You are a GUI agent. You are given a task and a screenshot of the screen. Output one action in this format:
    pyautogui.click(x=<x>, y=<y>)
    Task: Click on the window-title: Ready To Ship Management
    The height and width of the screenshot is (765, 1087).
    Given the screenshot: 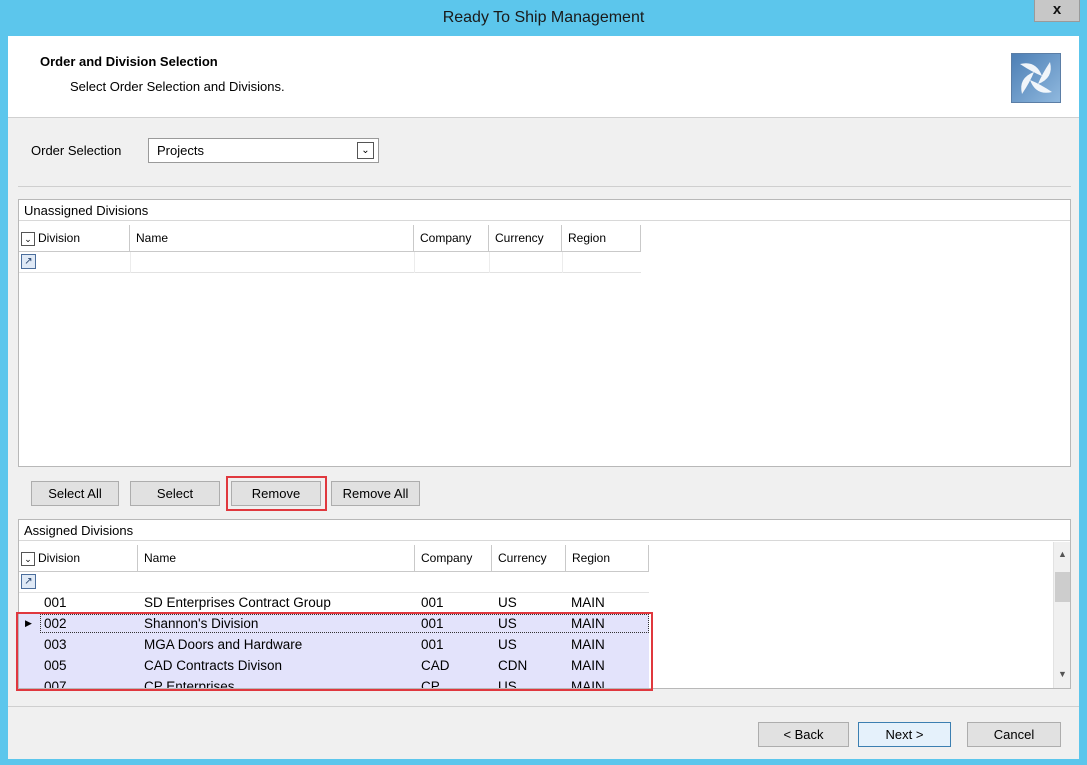 What is the action you would take?
    pyautogui.click(x=543, y=17)
    